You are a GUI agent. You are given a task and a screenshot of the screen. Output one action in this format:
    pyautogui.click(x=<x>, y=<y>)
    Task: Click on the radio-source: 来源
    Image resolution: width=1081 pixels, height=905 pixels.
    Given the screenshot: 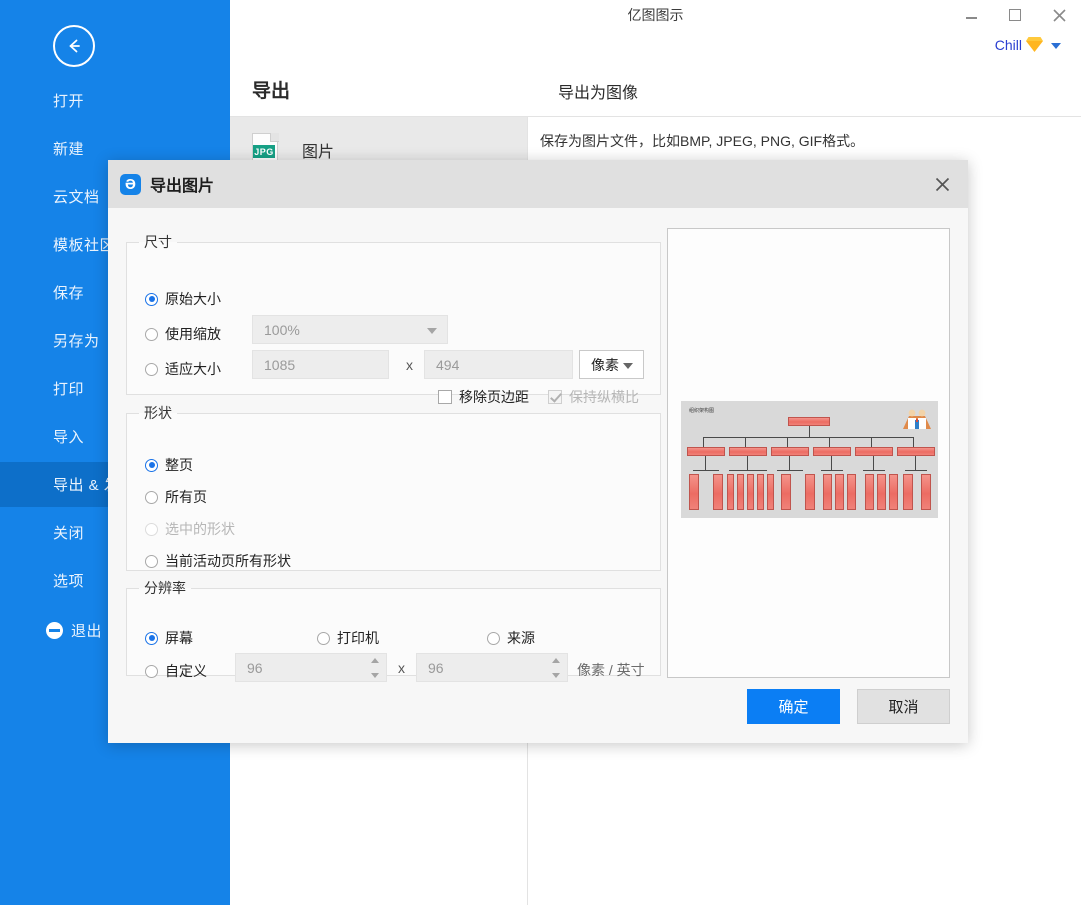 What is the action you would take?
    pyautogui.click(x=511, y=638)
    